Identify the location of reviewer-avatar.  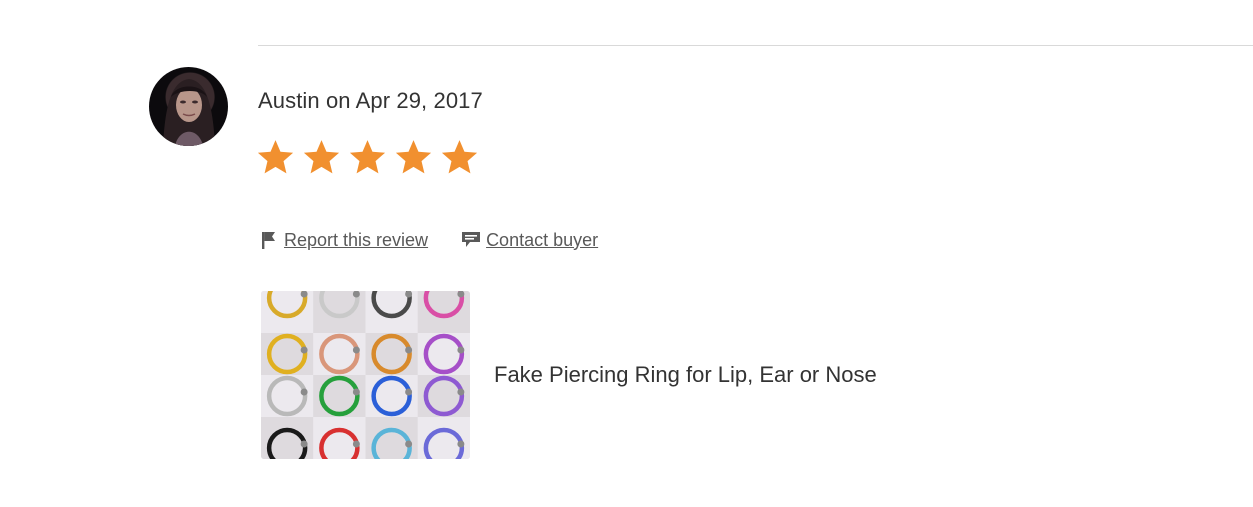
(188, 106).